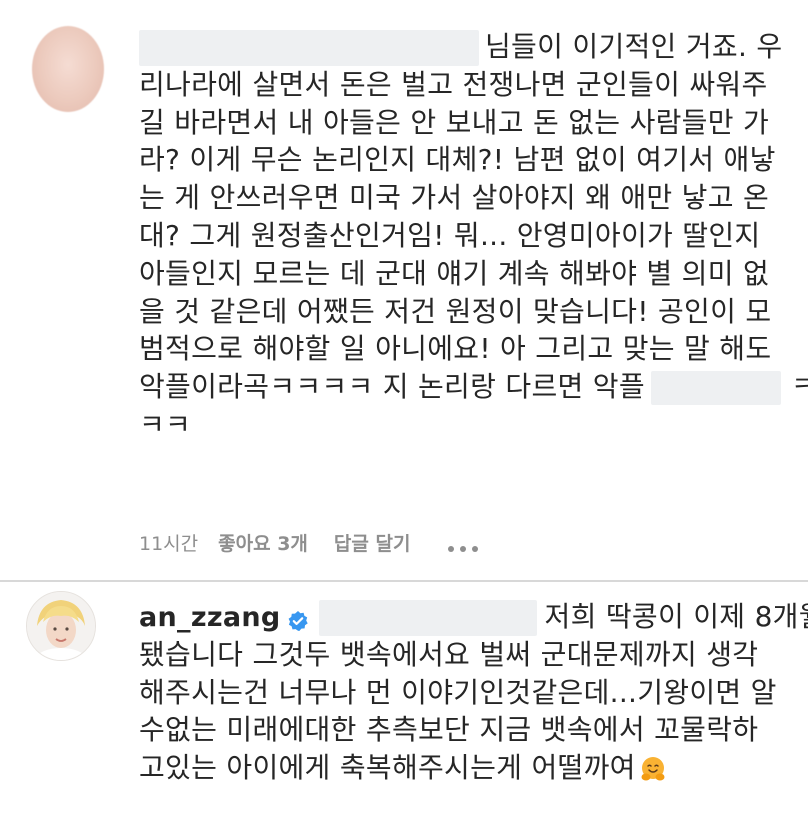  Describe the element at coordinates (454, 273) in the screenshot. I see `comment-line: 아들인지 모르는 데 군대 얘기 계속 해봐야 별 의미 없` at that location.